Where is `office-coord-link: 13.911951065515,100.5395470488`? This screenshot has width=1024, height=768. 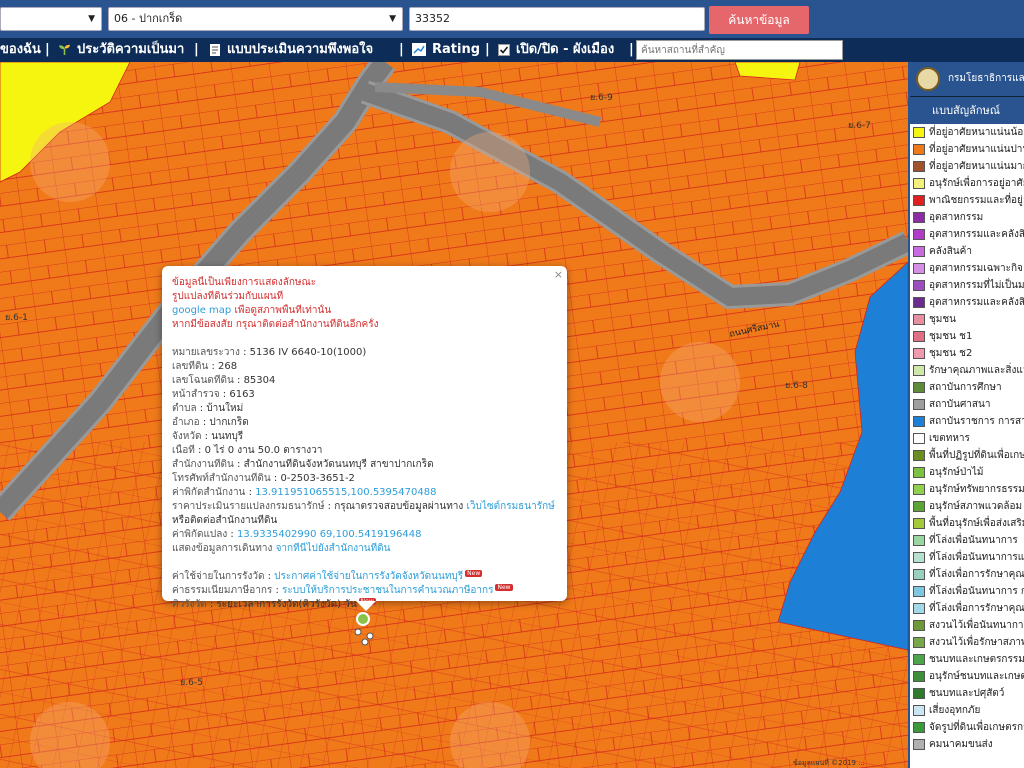
office-coord-link: 13.911951065515,100.5395470488 is located at coordinates (345, 492).